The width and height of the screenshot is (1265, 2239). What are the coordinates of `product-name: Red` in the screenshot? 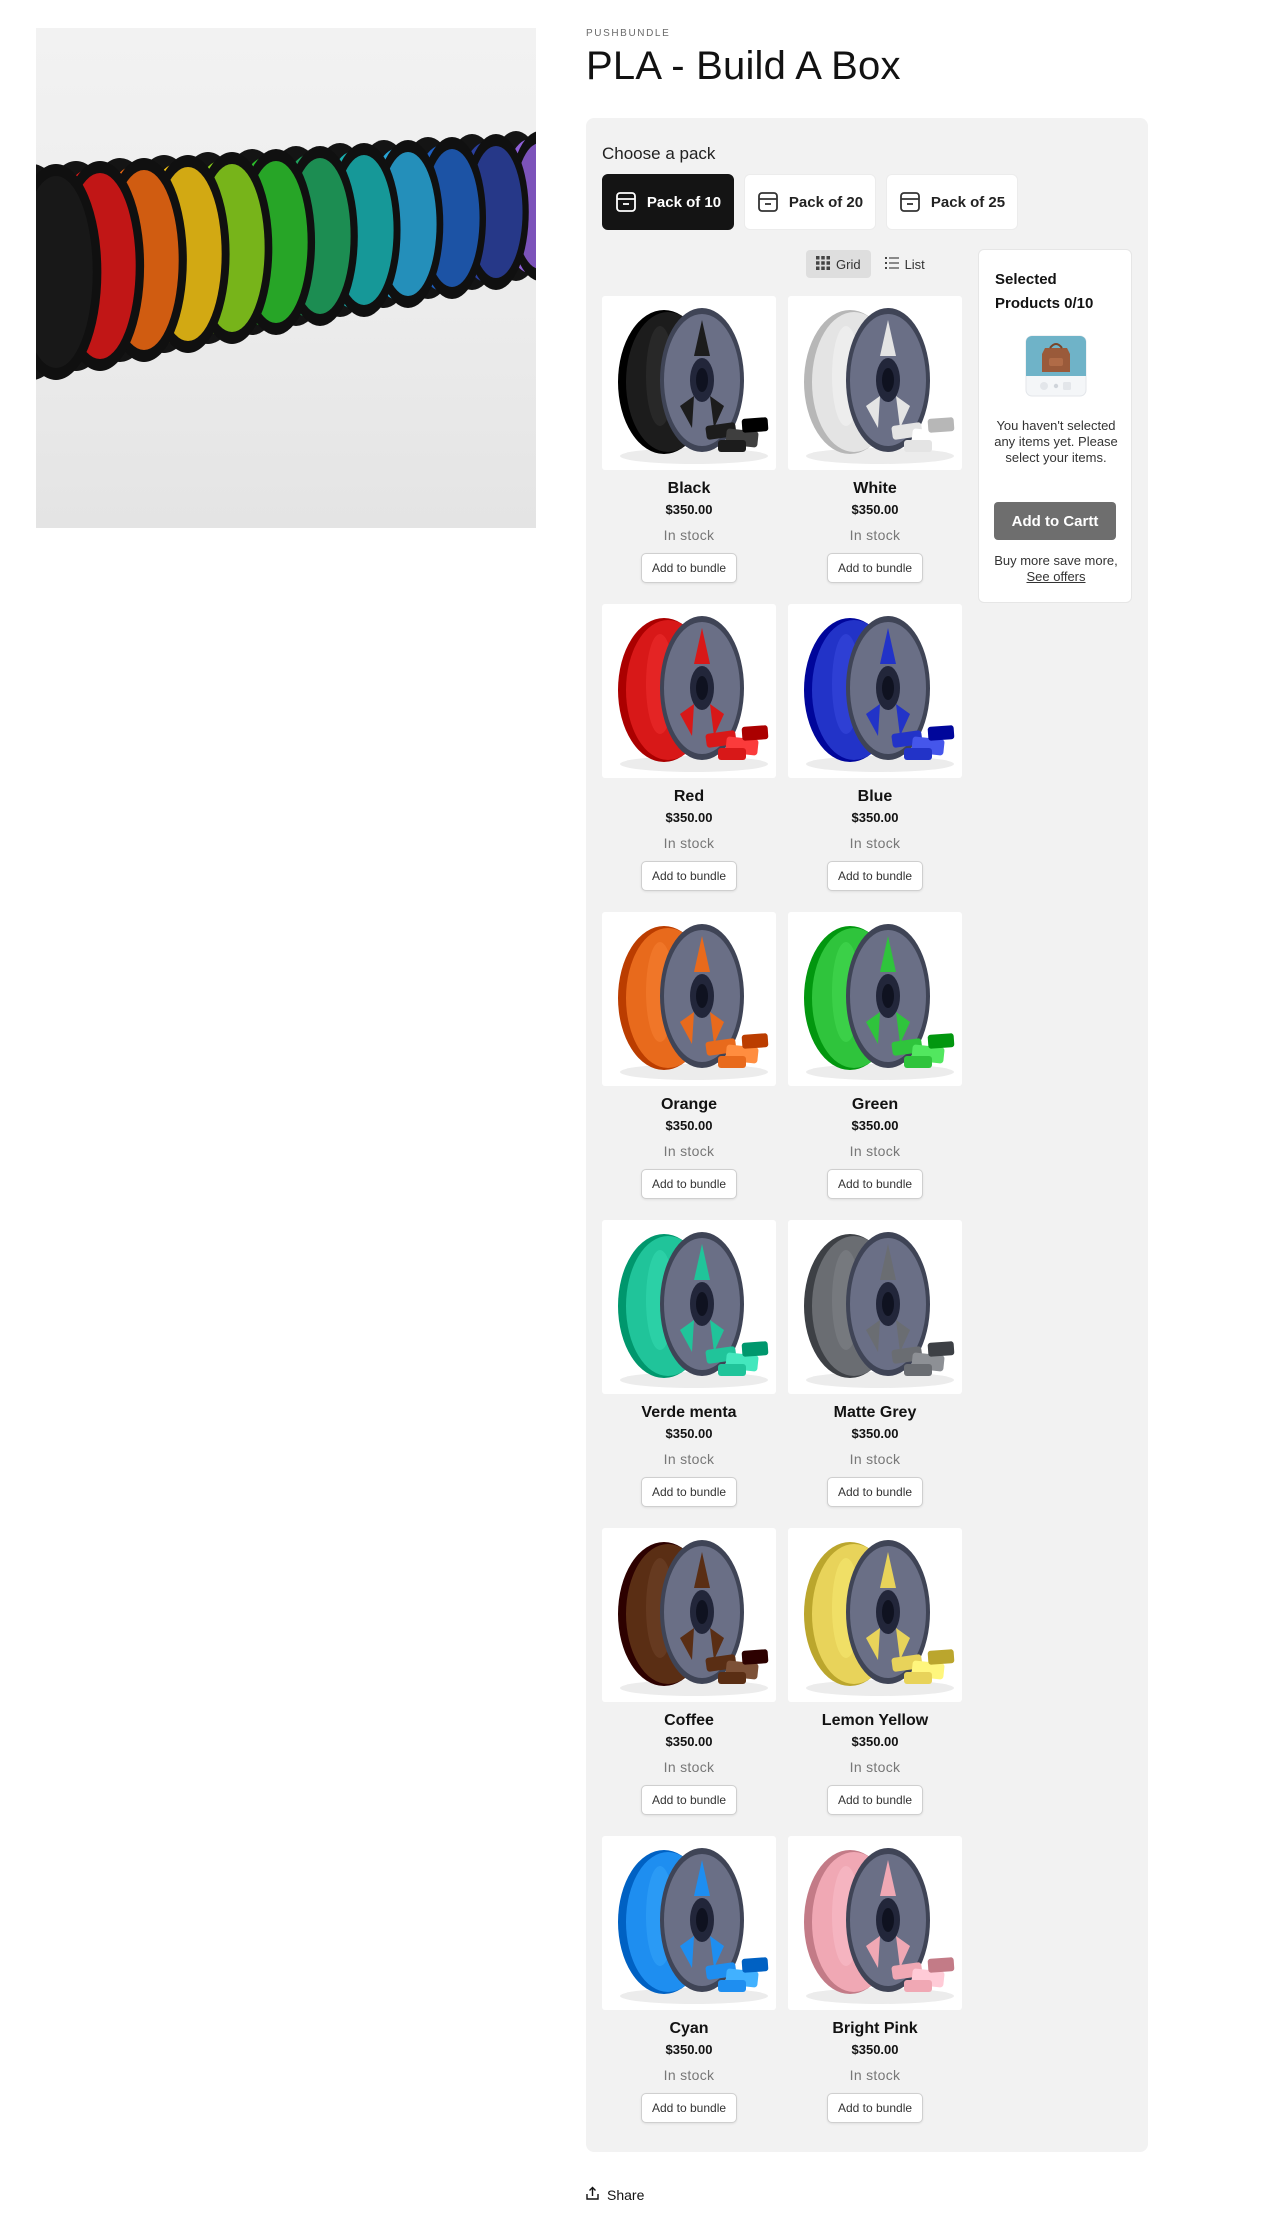 It's located at (689, 796).